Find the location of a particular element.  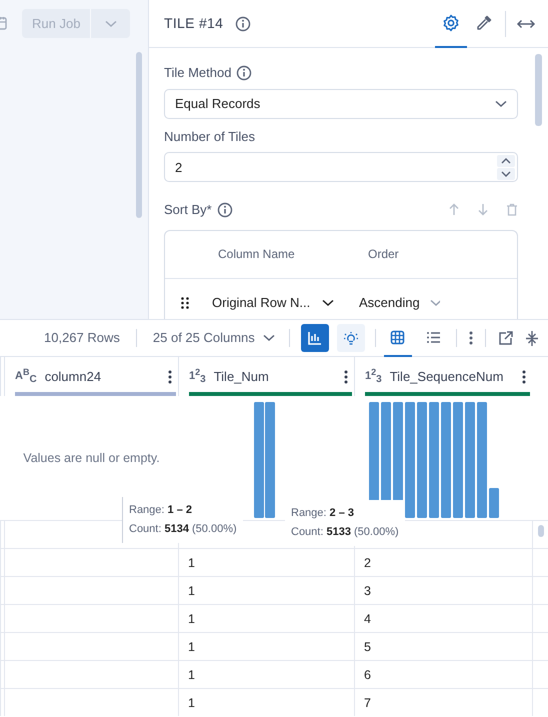

settings-icon is located at coordinates (451, 23).